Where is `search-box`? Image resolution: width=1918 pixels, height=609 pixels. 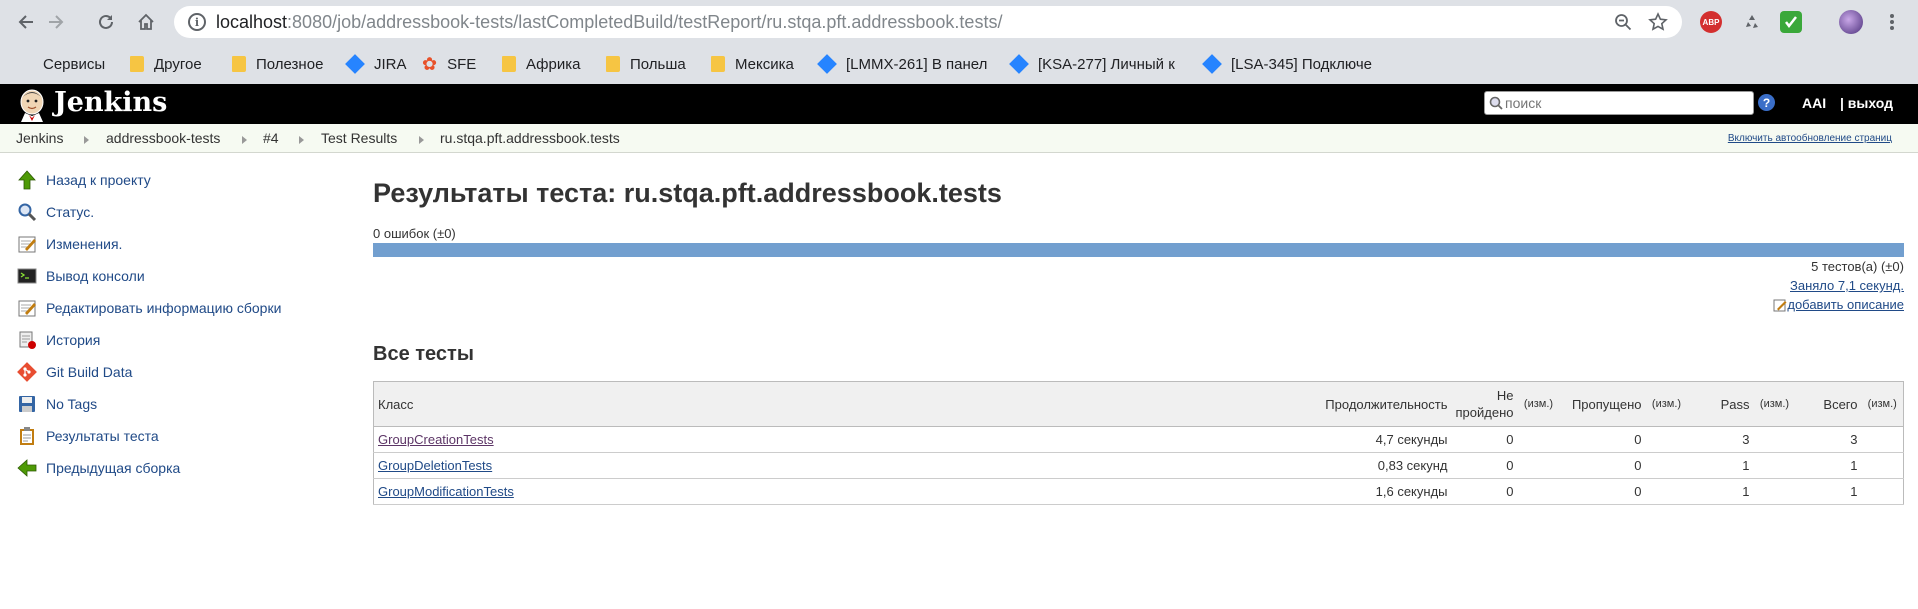 search-box is located at coordinates (1619, 103).